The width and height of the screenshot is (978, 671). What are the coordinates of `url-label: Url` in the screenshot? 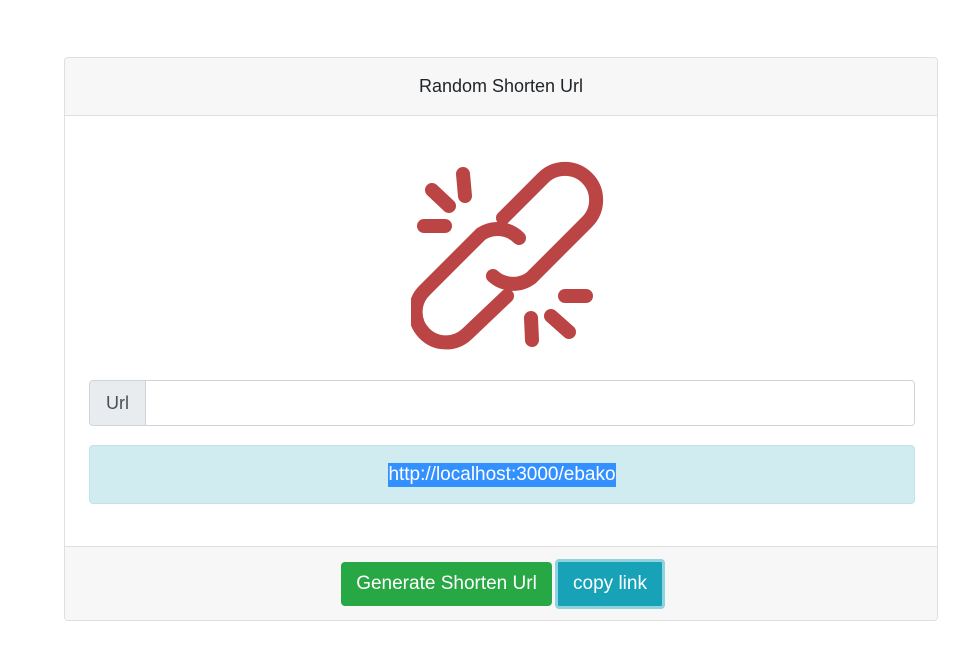 It's located at (118, 403).